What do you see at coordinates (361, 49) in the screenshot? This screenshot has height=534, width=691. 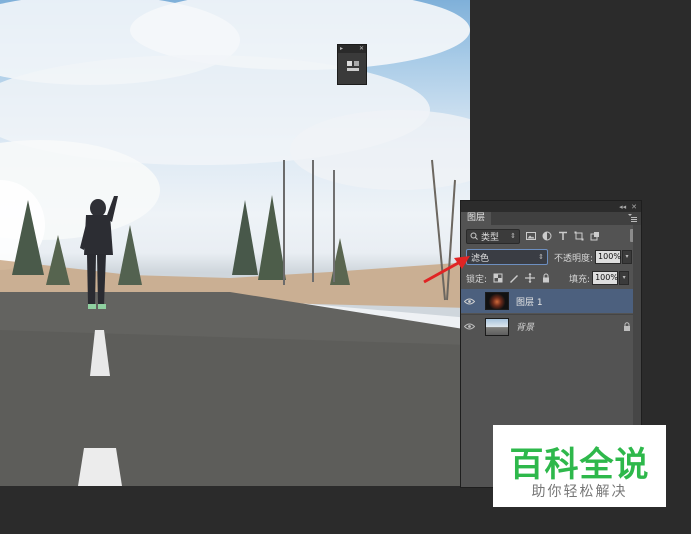 I see `close-icon: ✕` at bounding box center [361, 49].